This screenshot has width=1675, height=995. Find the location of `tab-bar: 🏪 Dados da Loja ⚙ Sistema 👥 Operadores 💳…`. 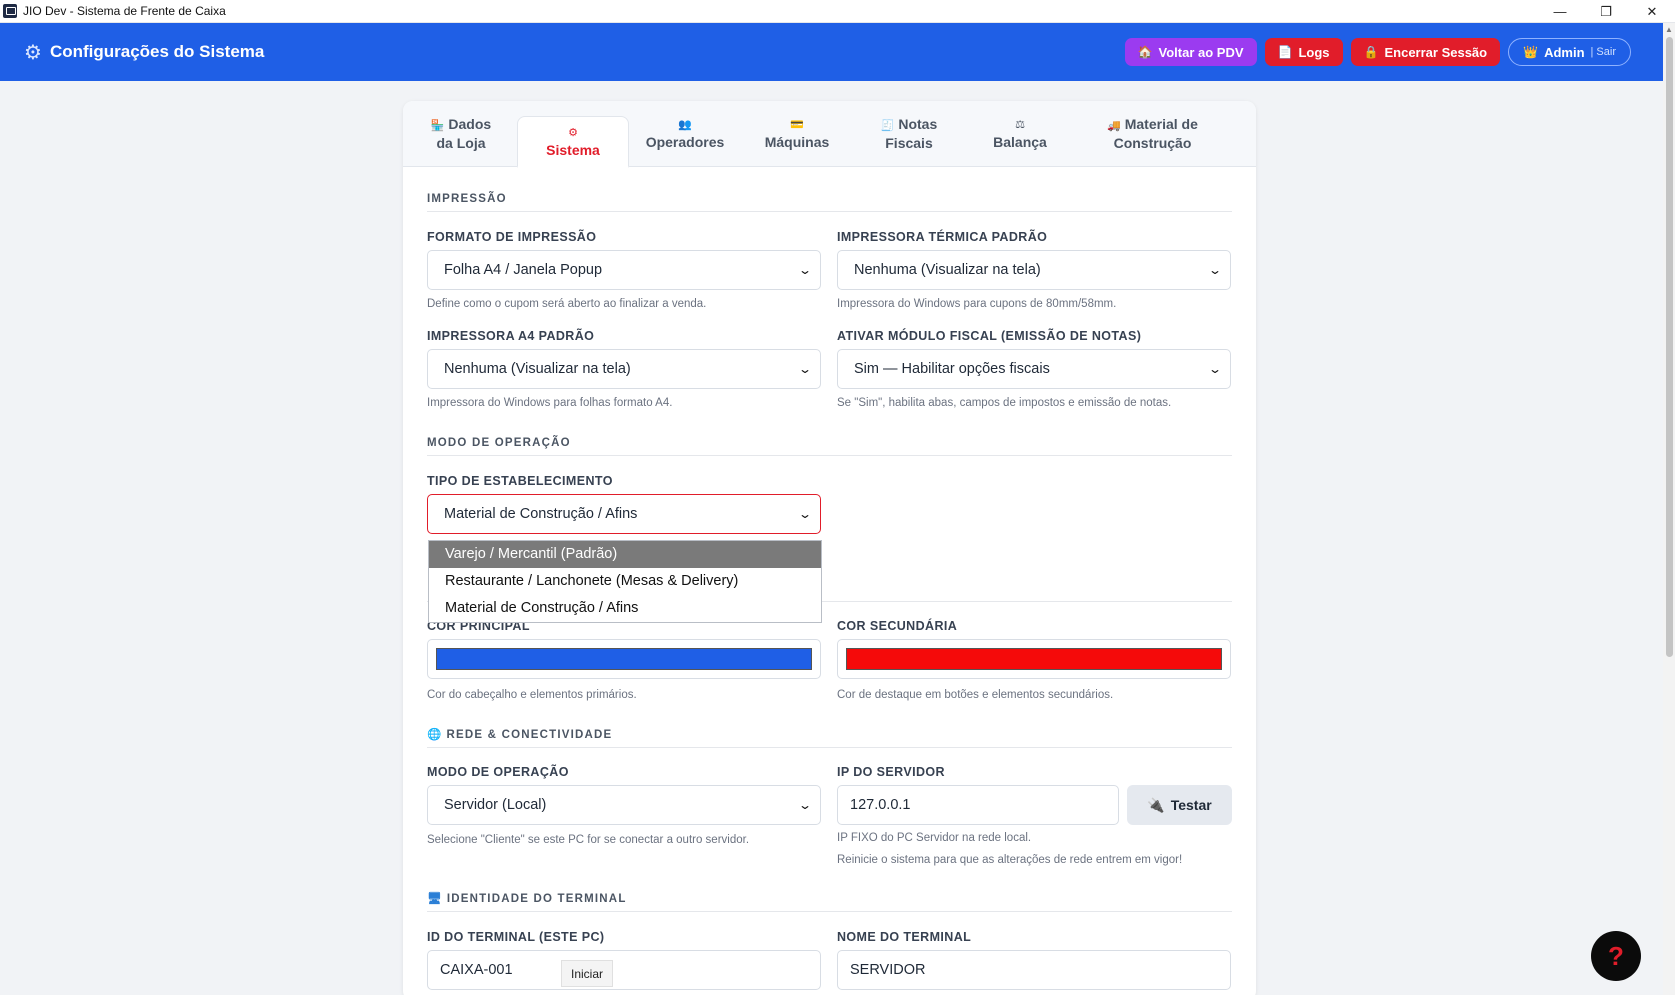

tab-bar: 🏪 Dados da Loja ⚙ Sistema 👥 Operadores 💳… is located at coordinates (829, 134).